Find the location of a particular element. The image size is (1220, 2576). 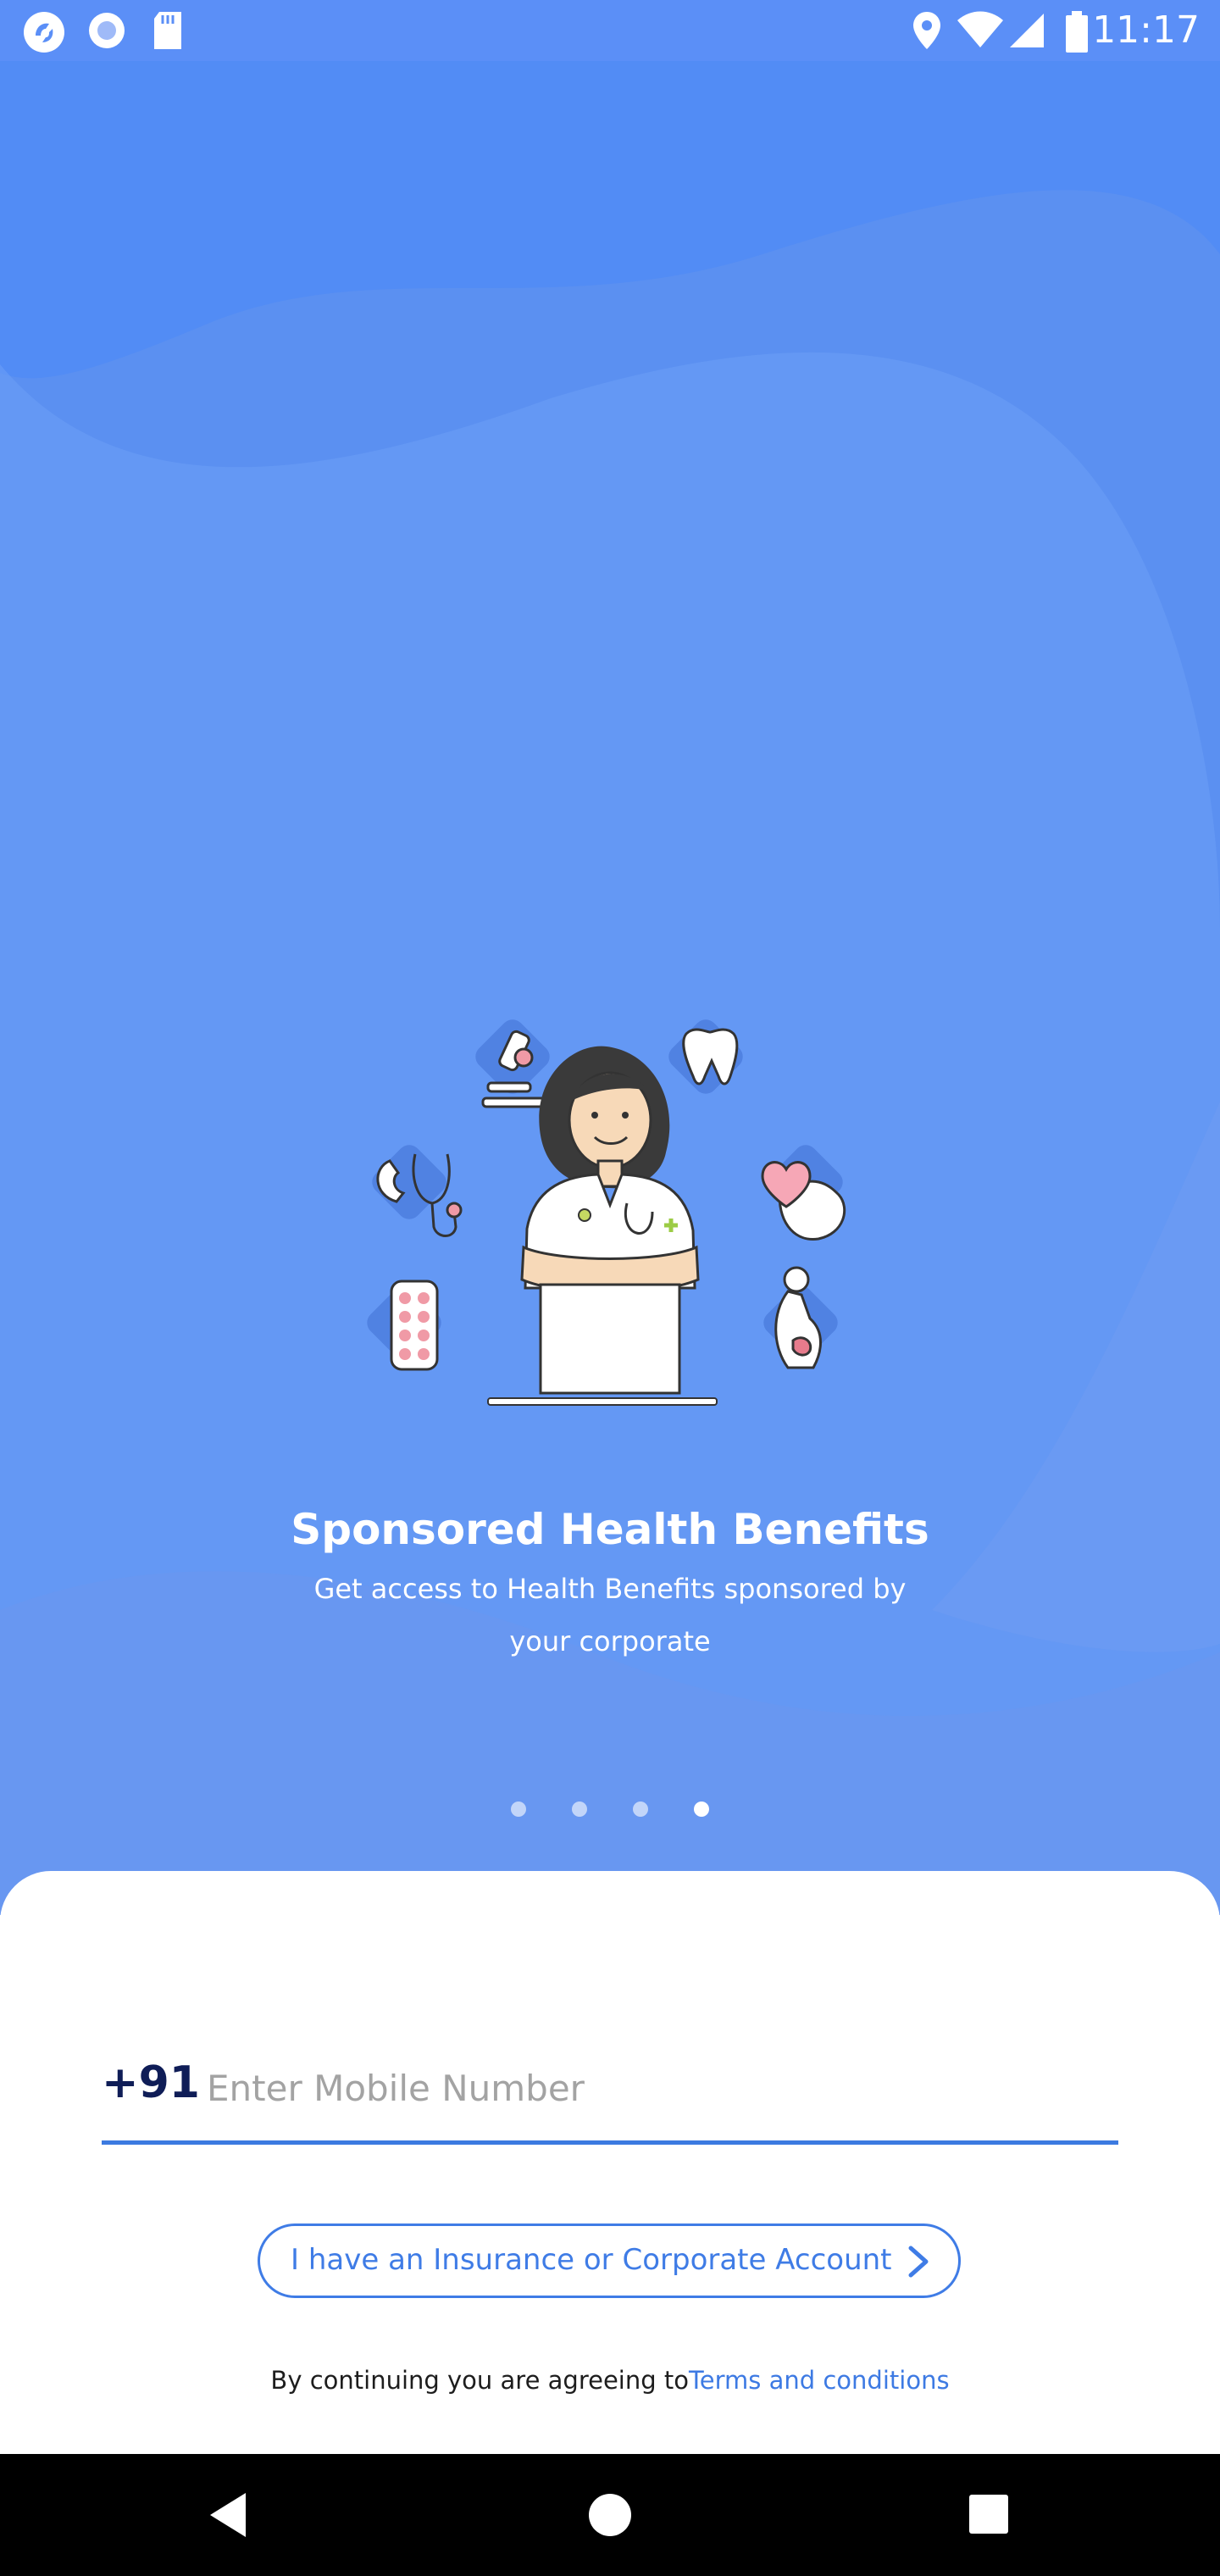

hero-title: Sponsored Health Benefits is located at coordinates (610, 1529).